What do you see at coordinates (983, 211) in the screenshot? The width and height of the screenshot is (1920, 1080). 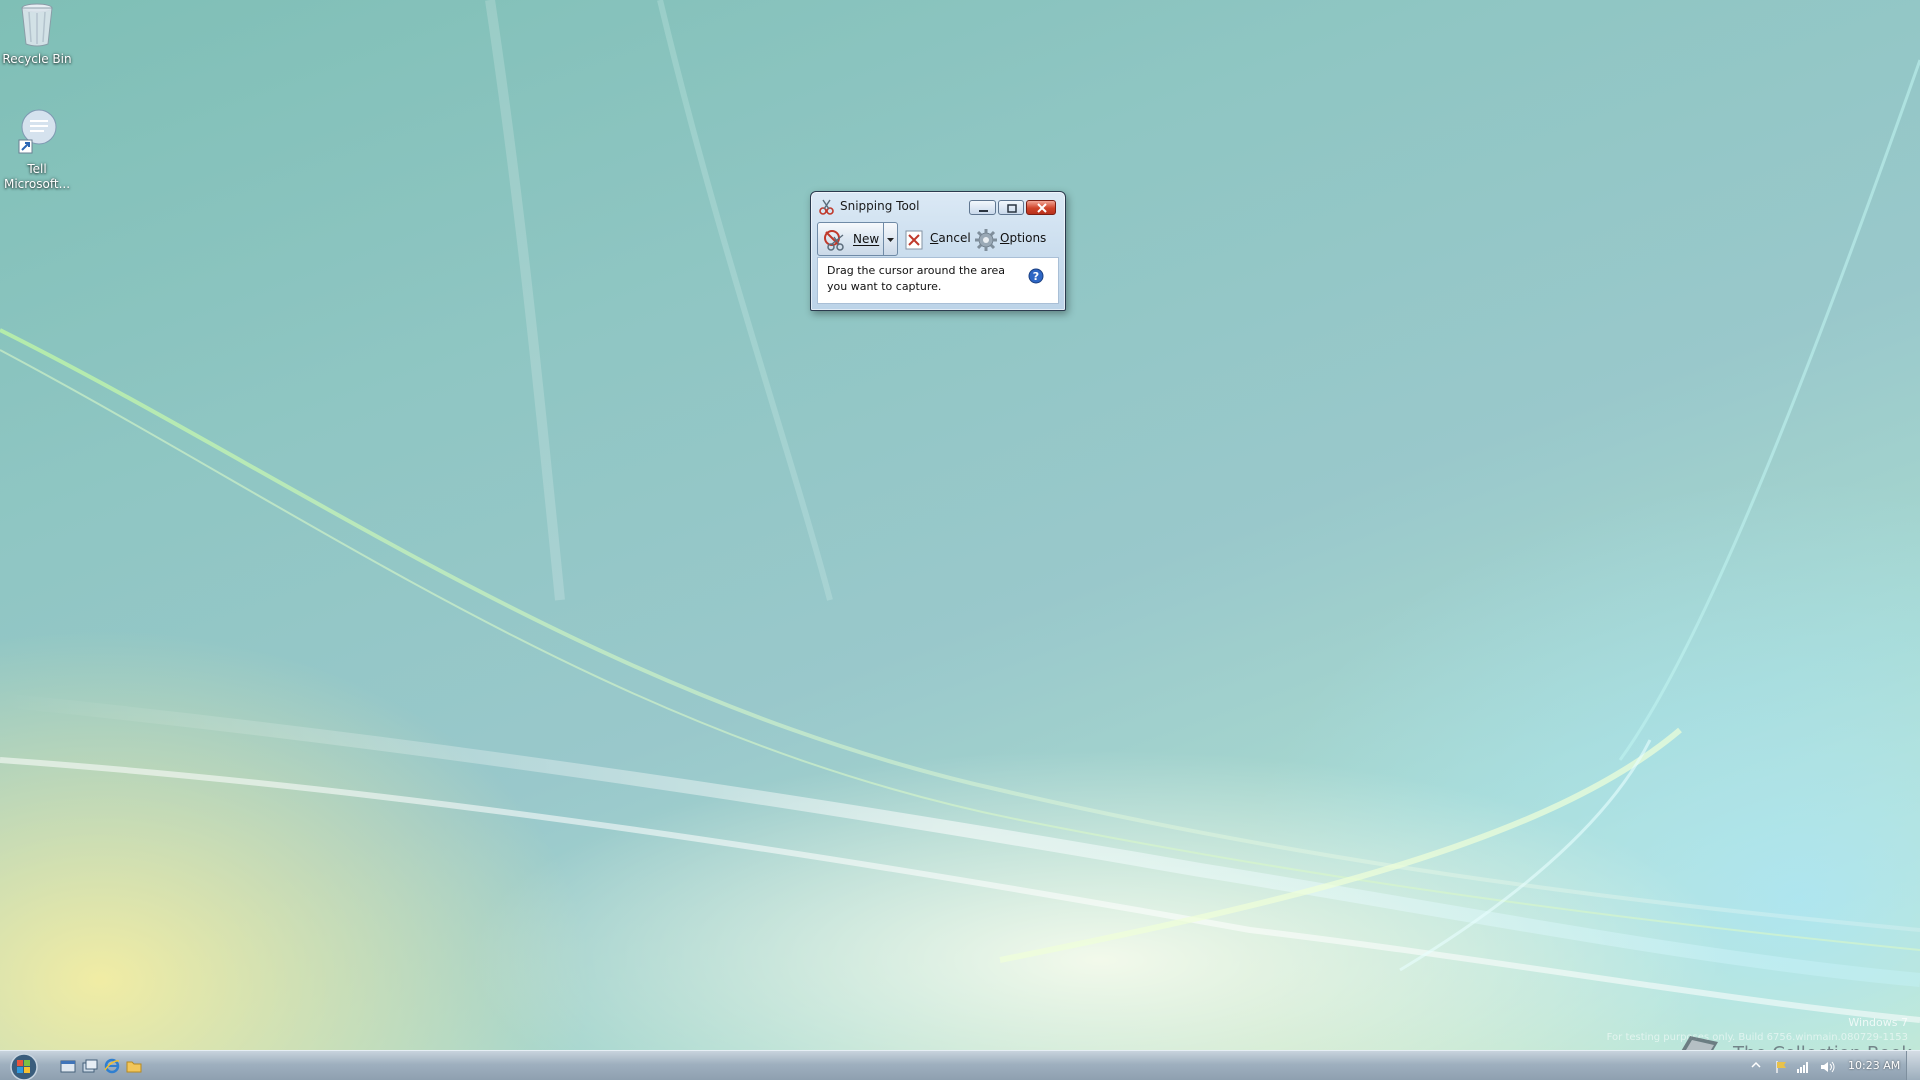 I see `minimize-icon` at bounding box center [983, 211].